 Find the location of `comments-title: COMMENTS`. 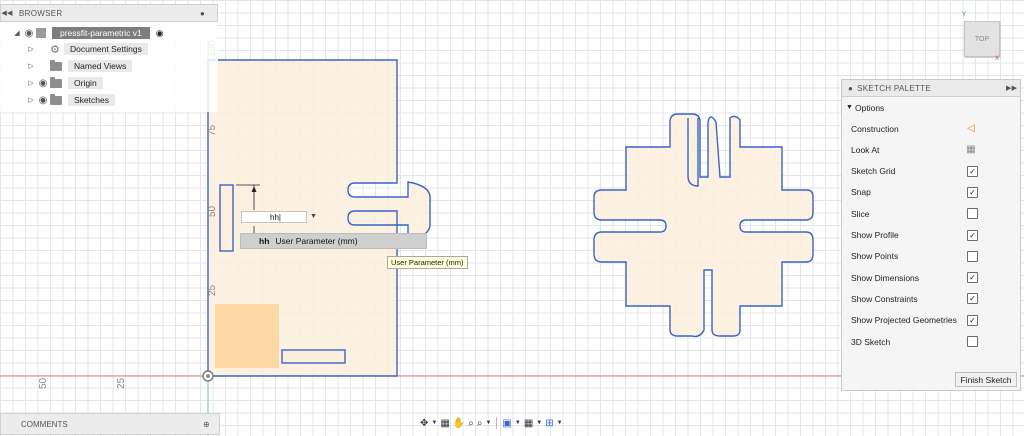

comments-title: COMMENTS is located at coordinates (44, 424).